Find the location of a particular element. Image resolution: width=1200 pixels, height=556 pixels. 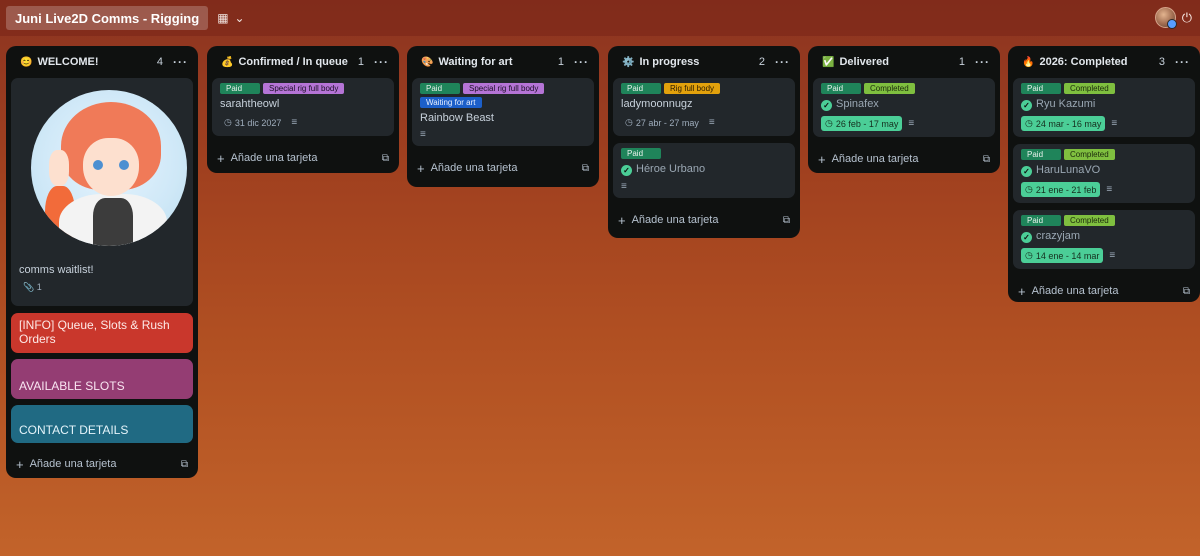

due-date-badge: ◷ 14 ene - 14 mar is located at coordinates (1062, 255).